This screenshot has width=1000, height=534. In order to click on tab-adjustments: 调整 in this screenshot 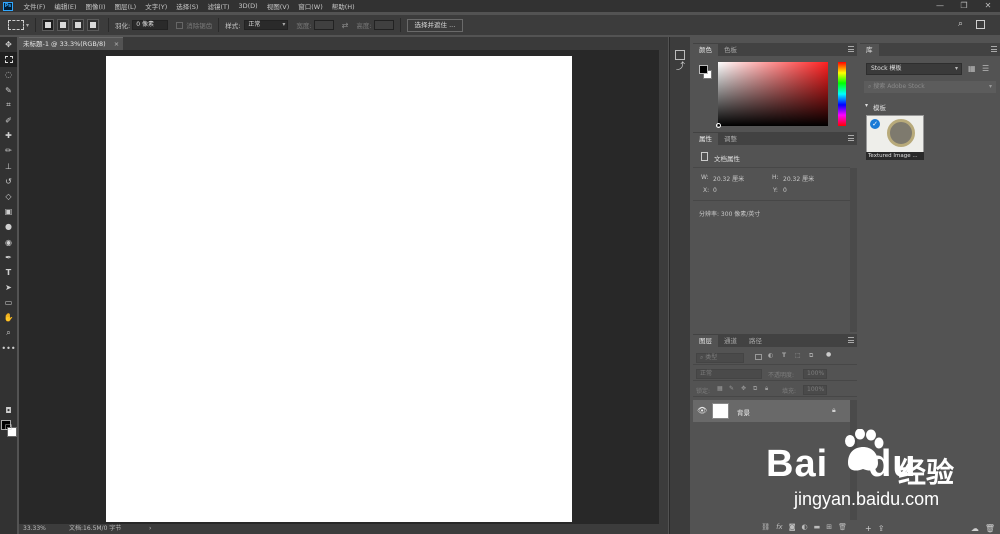, I will do `click(730, 139)`.